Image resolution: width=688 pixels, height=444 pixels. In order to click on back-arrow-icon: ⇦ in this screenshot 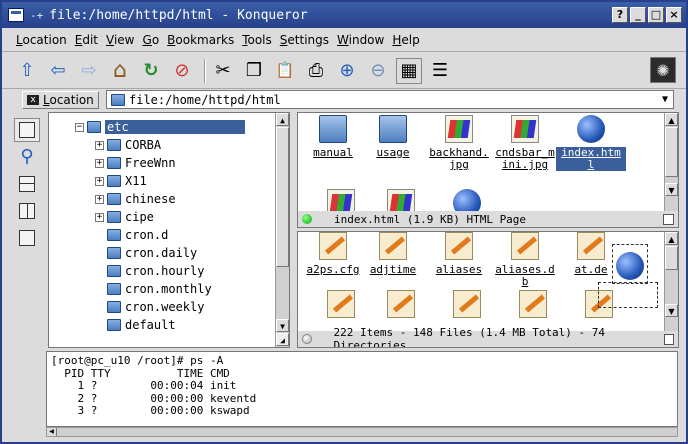, I will do `click(58, 70)`.